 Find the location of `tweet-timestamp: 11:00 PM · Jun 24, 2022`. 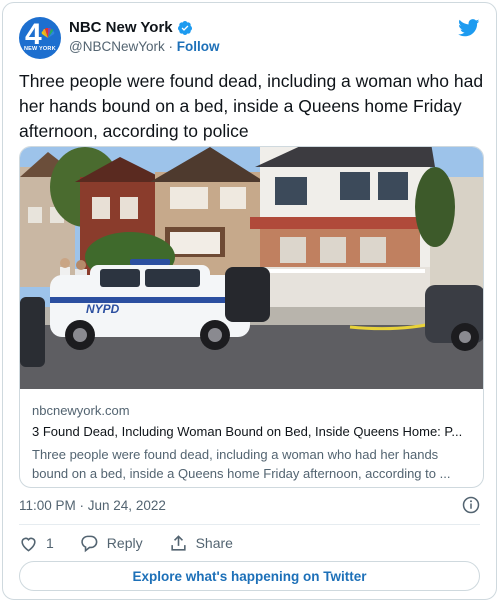

tweet-timestamp: 11:00 PM · Jun 24, 2022 is located at coordinates (92, 505).